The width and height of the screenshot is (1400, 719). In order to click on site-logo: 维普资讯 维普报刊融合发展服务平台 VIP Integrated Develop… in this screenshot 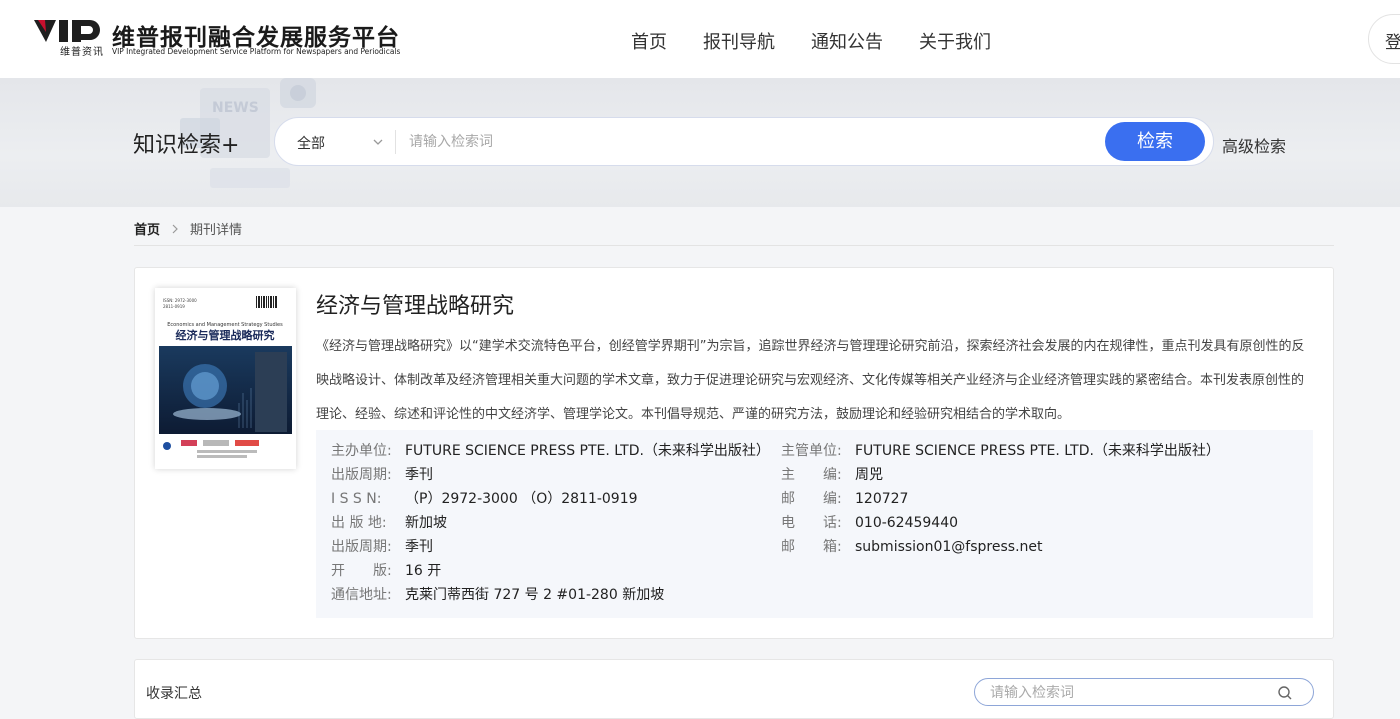, I will do `click(217, 39)`.